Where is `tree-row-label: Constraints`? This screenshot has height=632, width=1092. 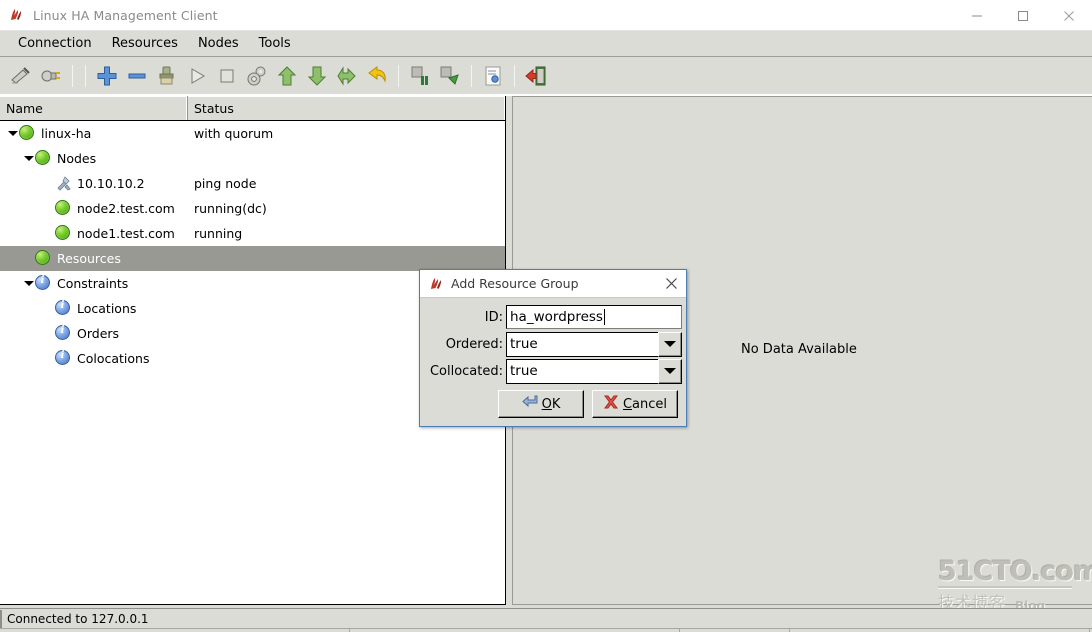
tree-row-label: Constraints is located at coordinates (93, 283).